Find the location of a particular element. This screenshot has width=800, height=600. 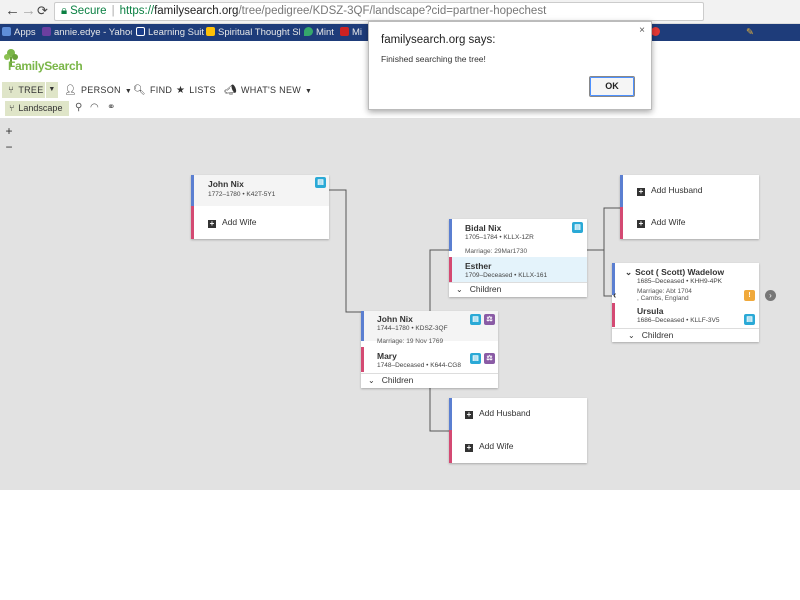

descendancy-view-icon: ⚭ is located at coordinates (111, 107).